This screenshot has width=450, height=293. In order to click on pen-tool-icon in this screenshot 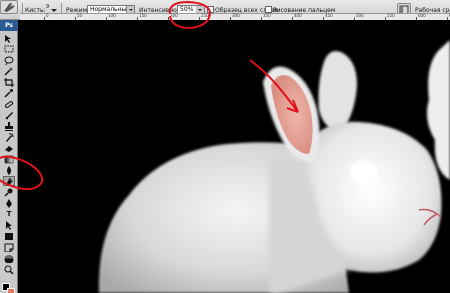, I will do `click(9, 203)`.